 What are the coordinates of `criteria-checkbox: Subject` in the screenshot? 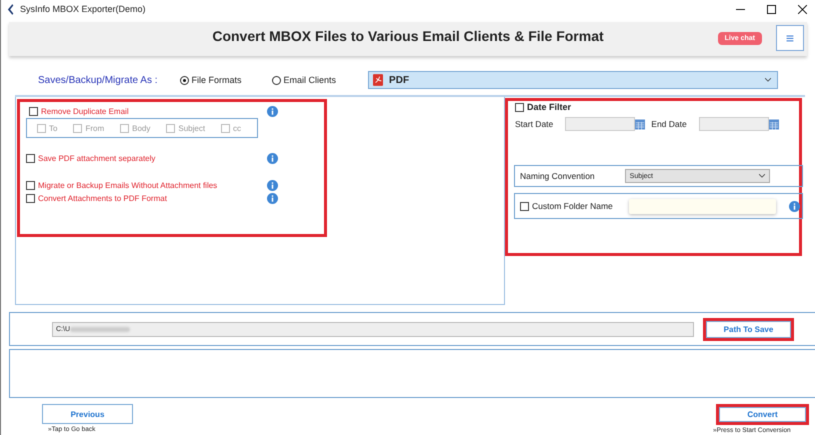 It's located at (186, 128).